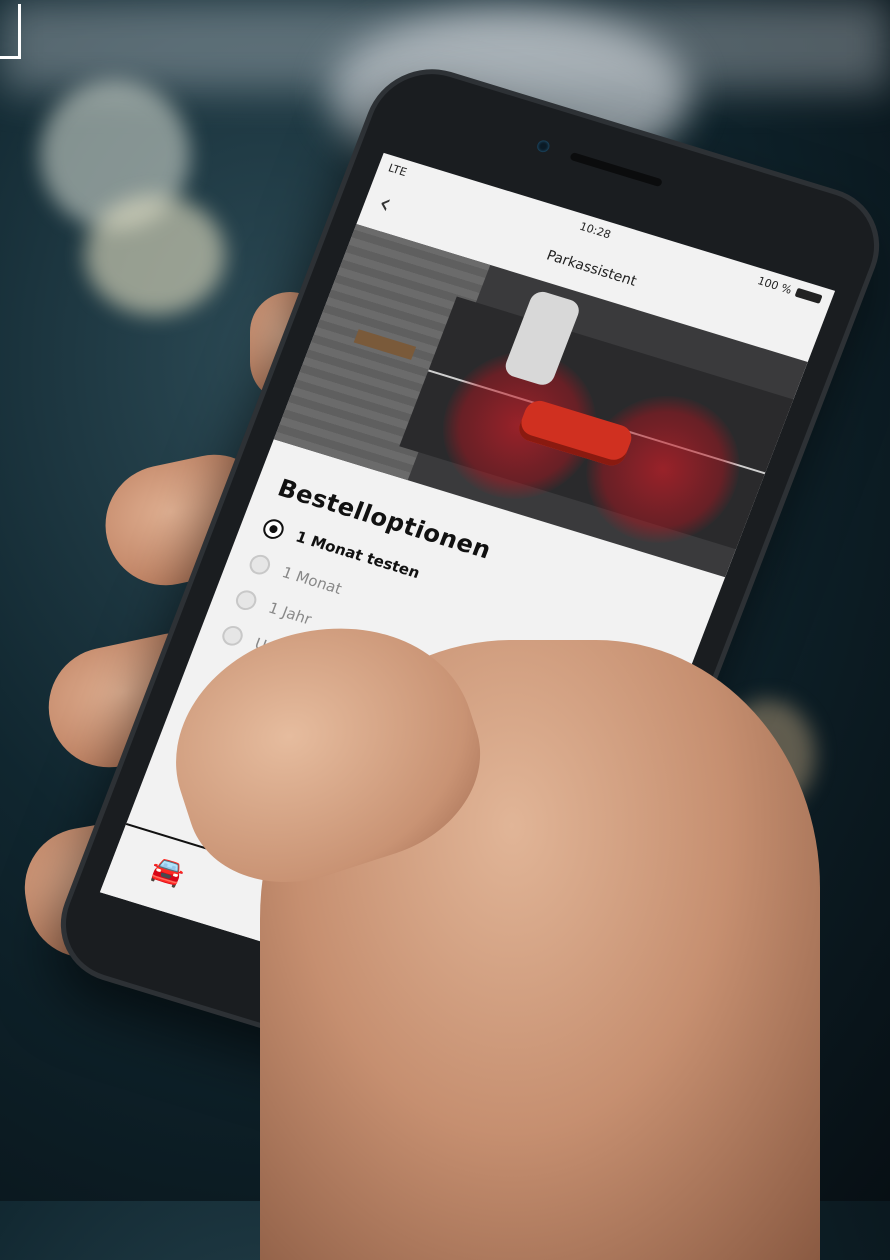 The width and height of the screenshot is (890, 1260). What do you see at coordinates (808, 295) in the screenshot?
I see `battery-icon` at bounding box center [808, 295].